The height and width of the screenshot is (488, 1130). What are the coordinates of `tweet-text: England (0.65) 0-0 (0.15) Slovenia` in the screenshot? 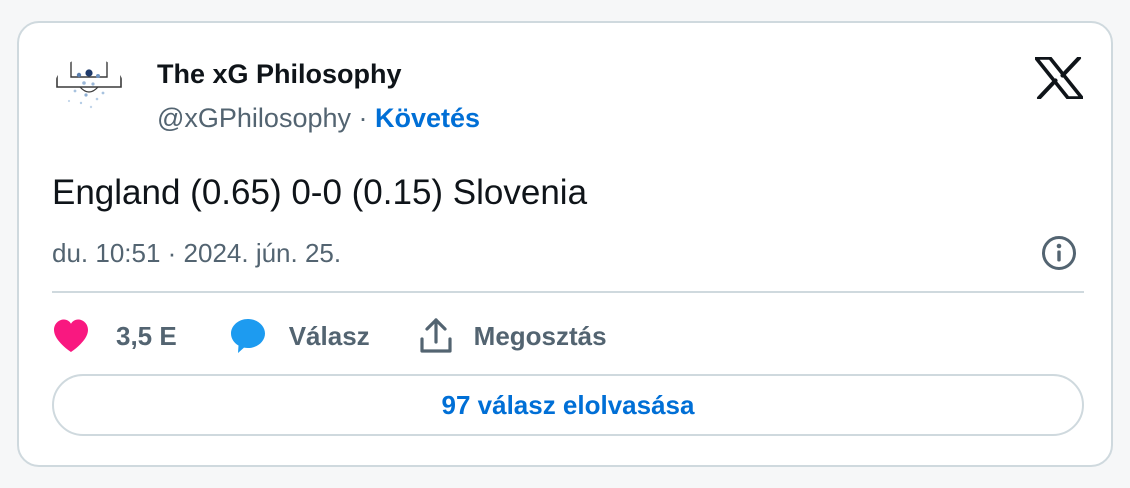 It's located at (320, 192).